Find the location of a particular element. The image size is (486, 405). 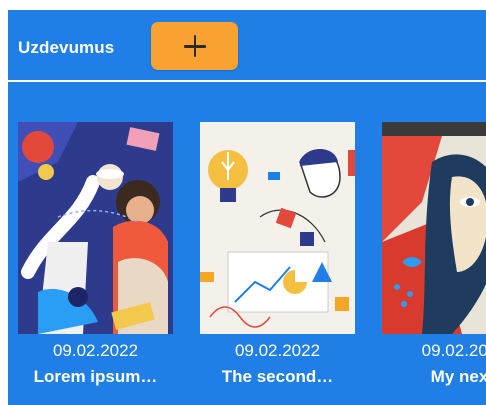

task-cover-image is located at coordinates (434, 228).